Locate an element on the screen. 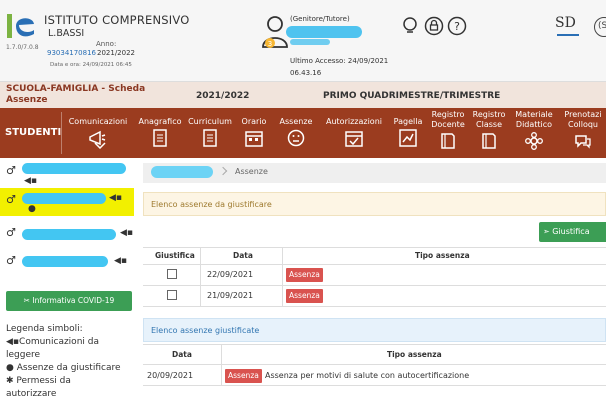 The image size is (606, 403). brand-logo: SD is located at coordinates (565, 23).